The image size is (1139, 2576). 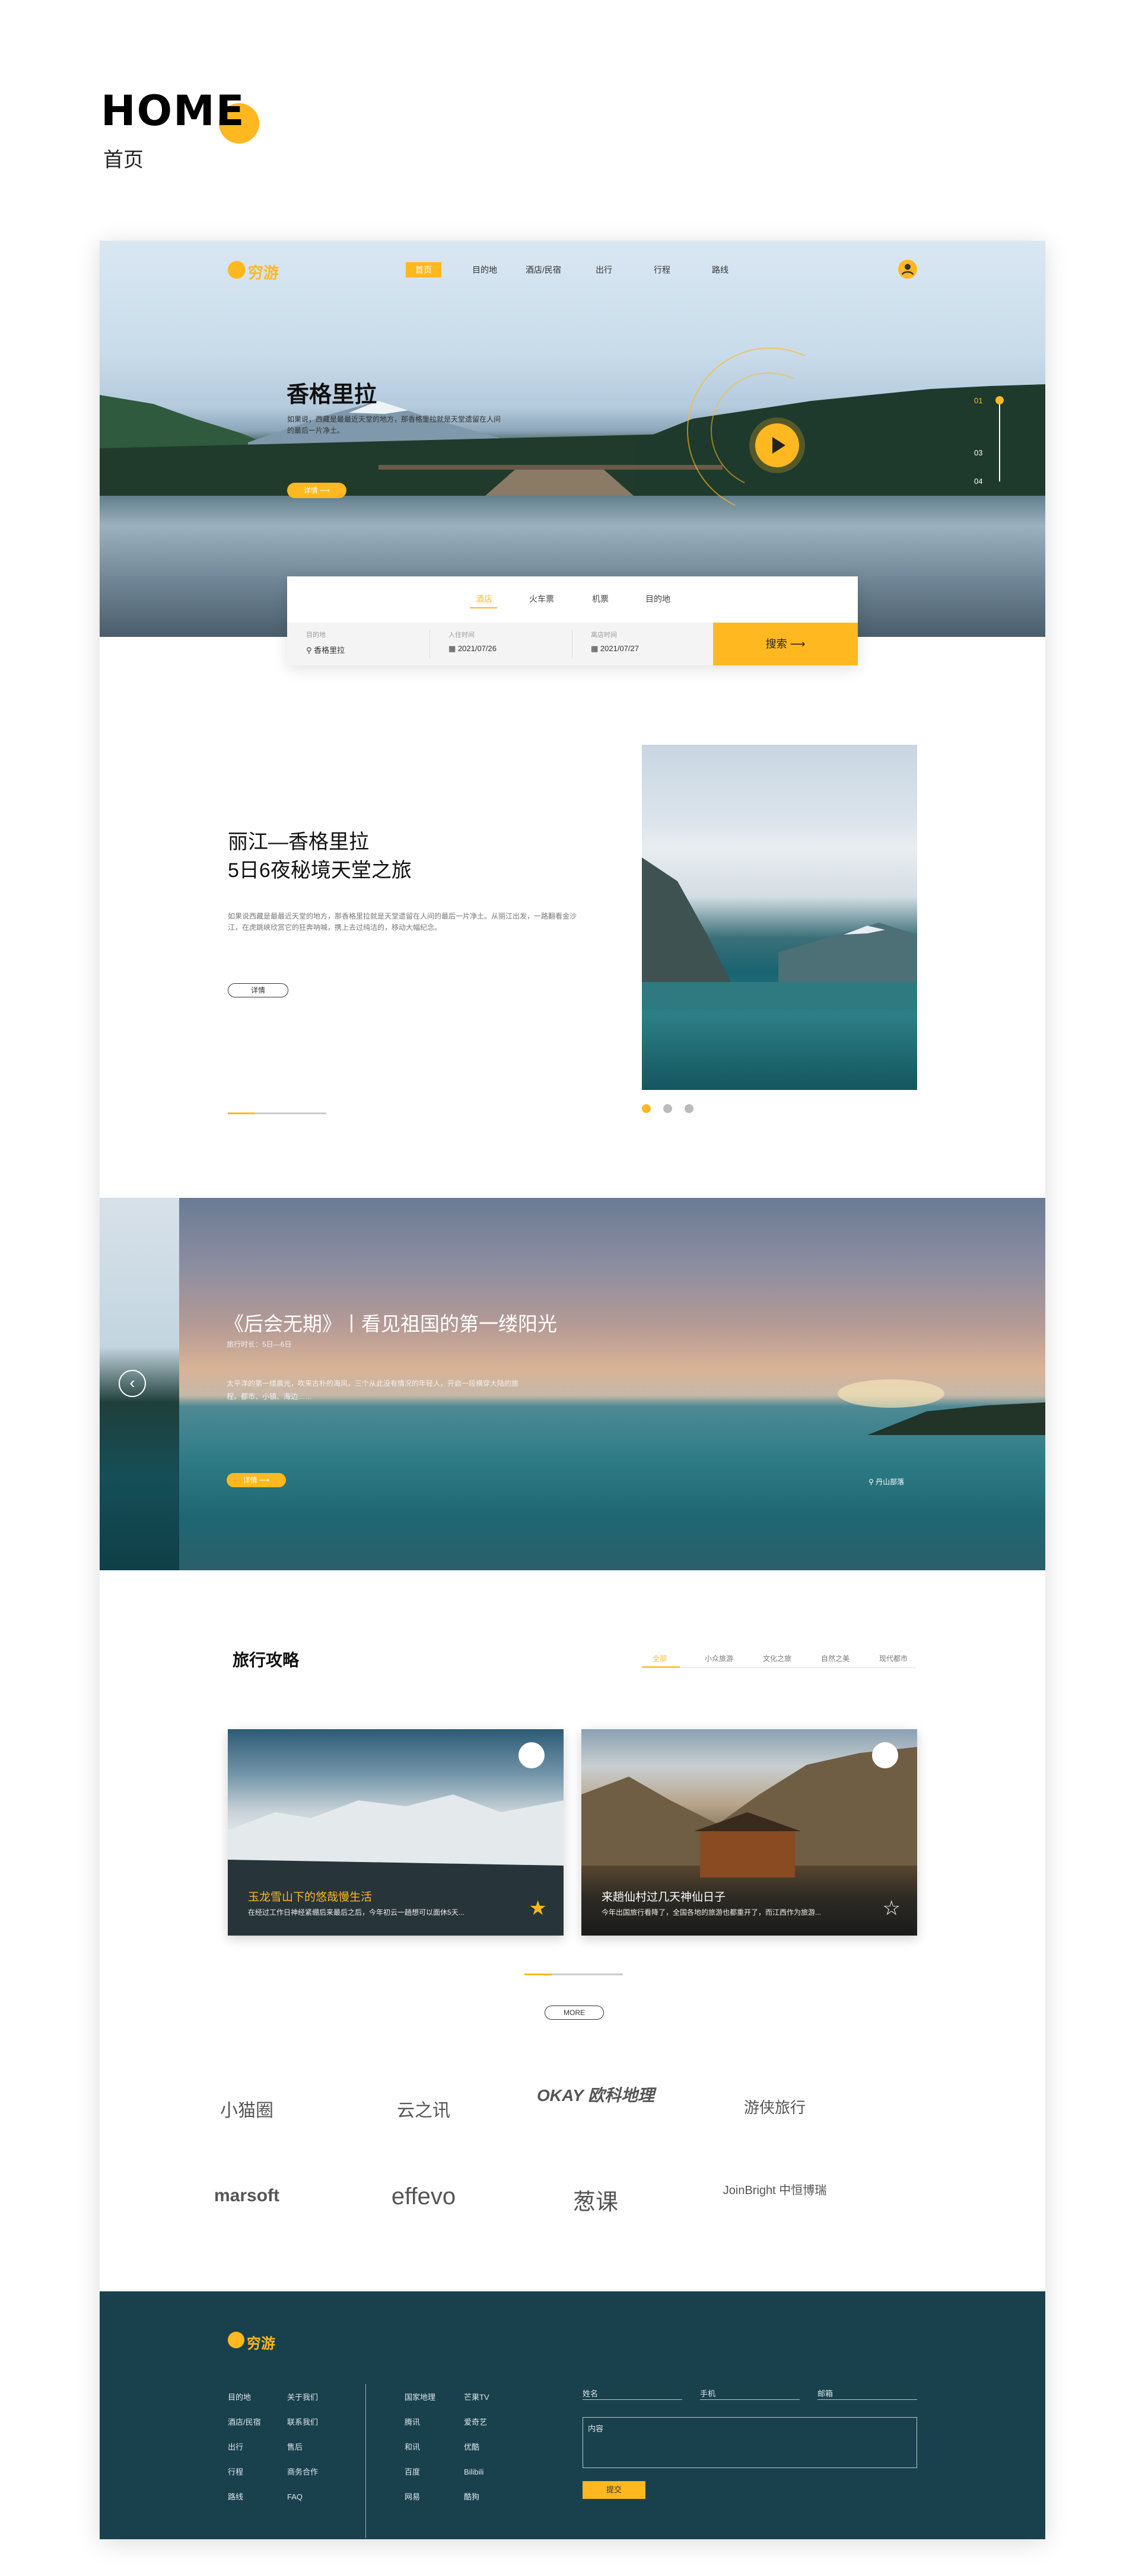 I want to click on footer-link: 商务合作, so click(x=302, y=2472).